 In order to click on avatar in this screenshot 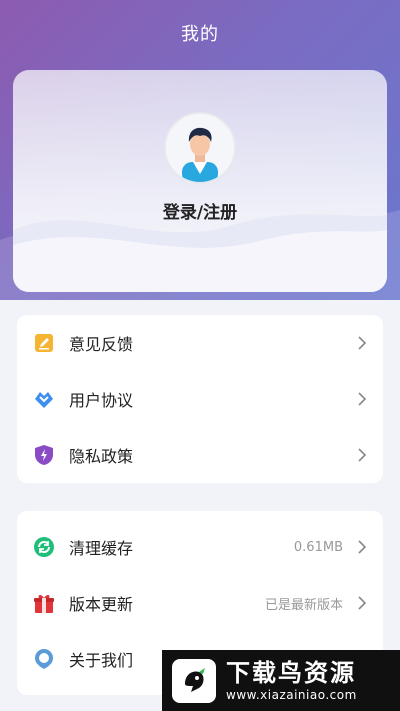, I will do `click(200, 148)`.